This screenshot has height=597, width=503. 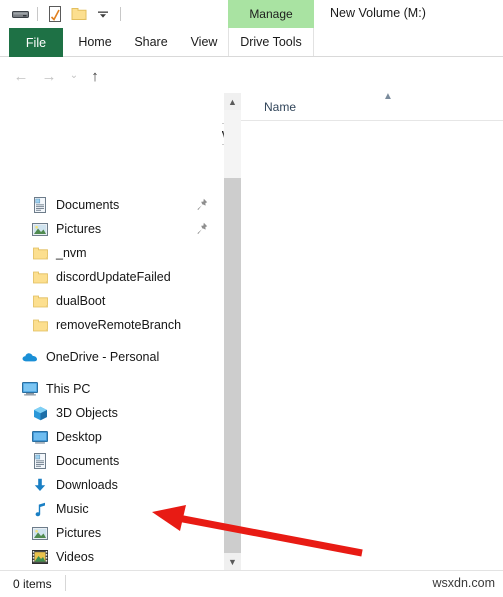 I want to click on title-bar: Manage New Volume (M:), so click(x=251, y=14).